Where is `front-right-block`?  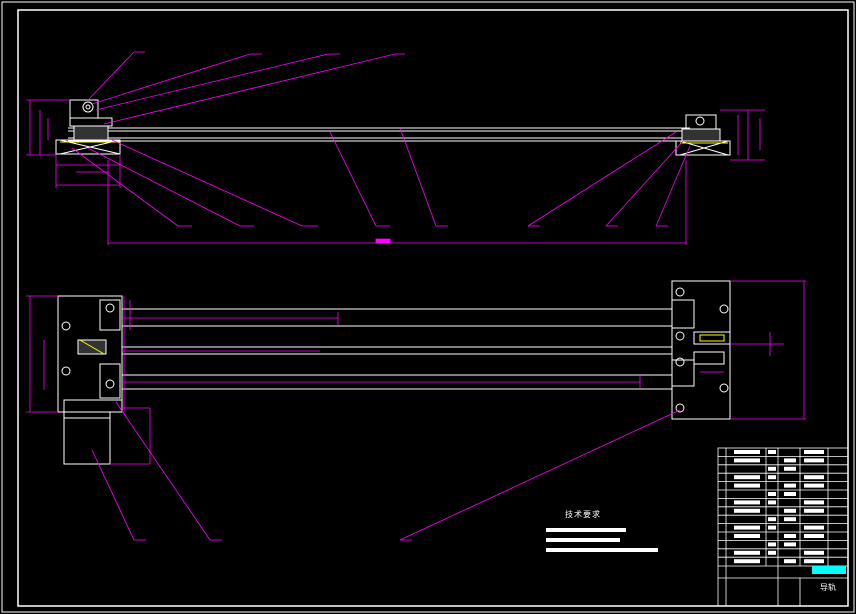
front-right-block is located at coordinates (703, 135).